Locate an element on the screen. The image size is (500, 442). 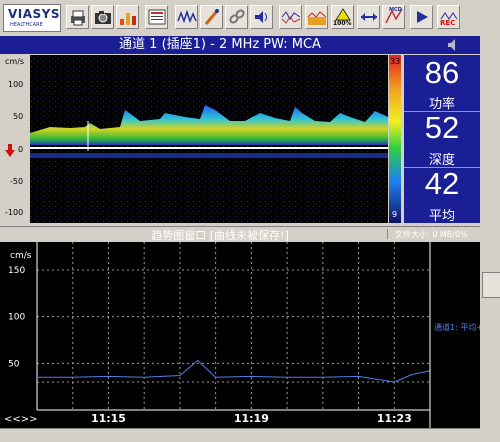
channel-chart-icon is located at coordinates (128, 19).